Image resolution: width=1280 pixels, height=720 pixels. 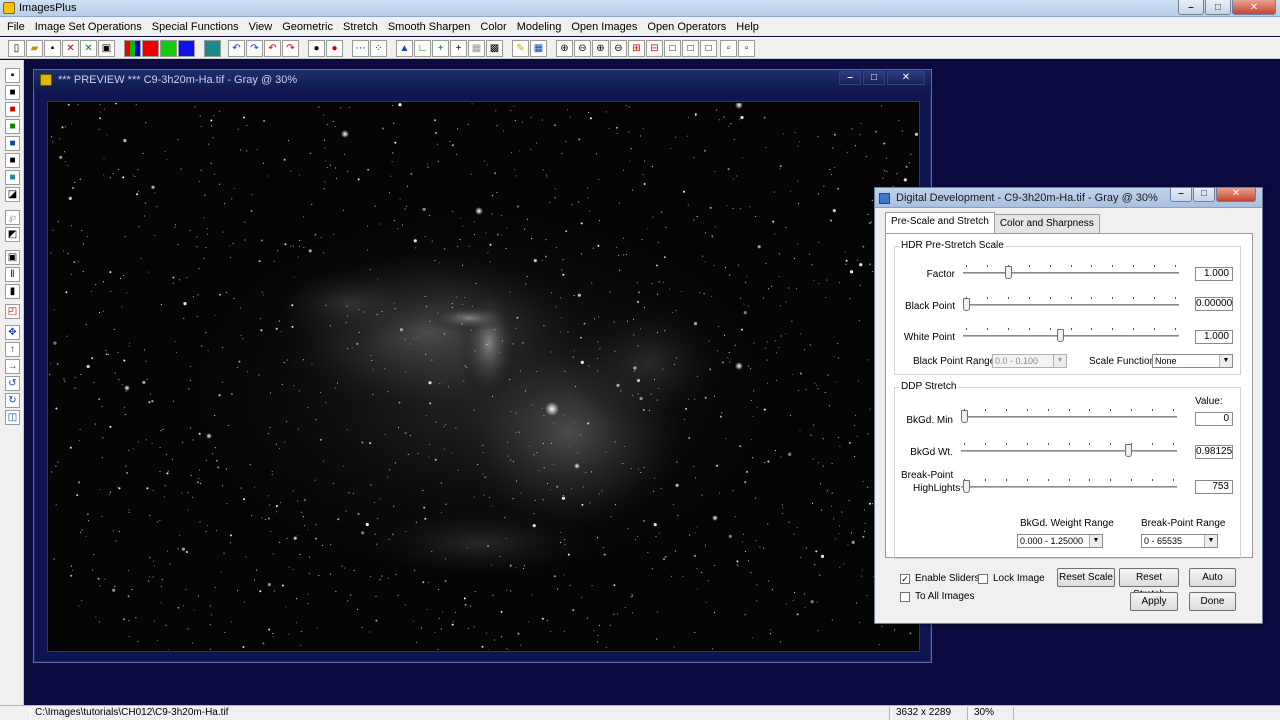 I want to click on apply-button: Apply, so click(x=1154, y=601).